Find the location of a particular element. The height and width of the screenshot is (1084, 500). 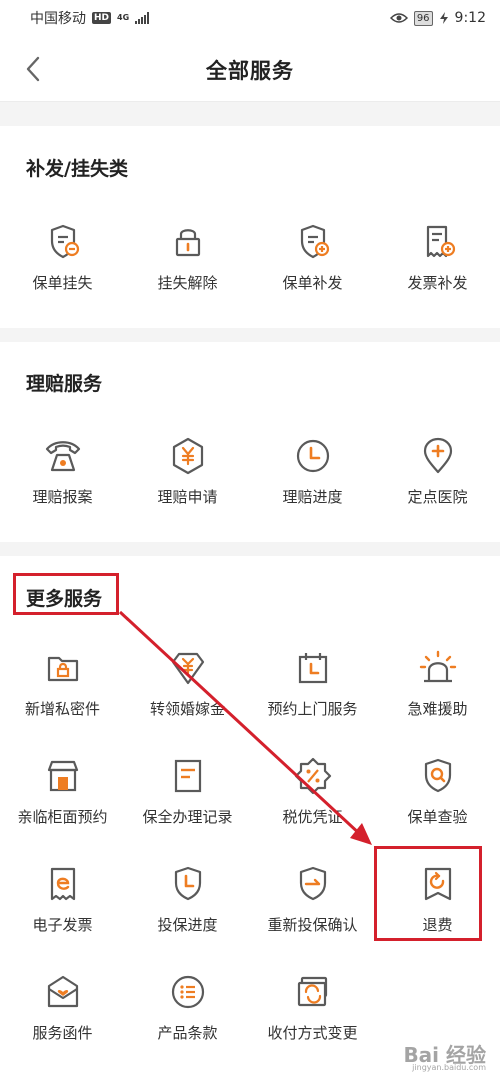

grid-item-claim-report: 理赔报案 is located at coordinates (62, 471).